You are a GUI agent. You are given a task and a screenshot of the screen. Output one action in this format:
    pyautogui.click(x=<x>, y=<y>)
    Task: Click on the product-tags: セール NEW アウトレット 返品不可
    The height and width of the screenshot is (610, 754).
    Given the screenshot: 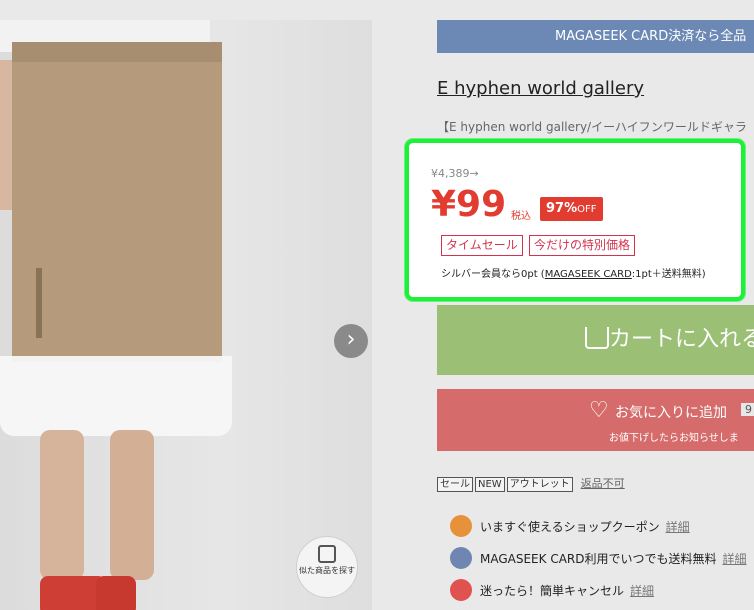 What is the action you would take?
    pyautogui.click(x=531, y=482)
    